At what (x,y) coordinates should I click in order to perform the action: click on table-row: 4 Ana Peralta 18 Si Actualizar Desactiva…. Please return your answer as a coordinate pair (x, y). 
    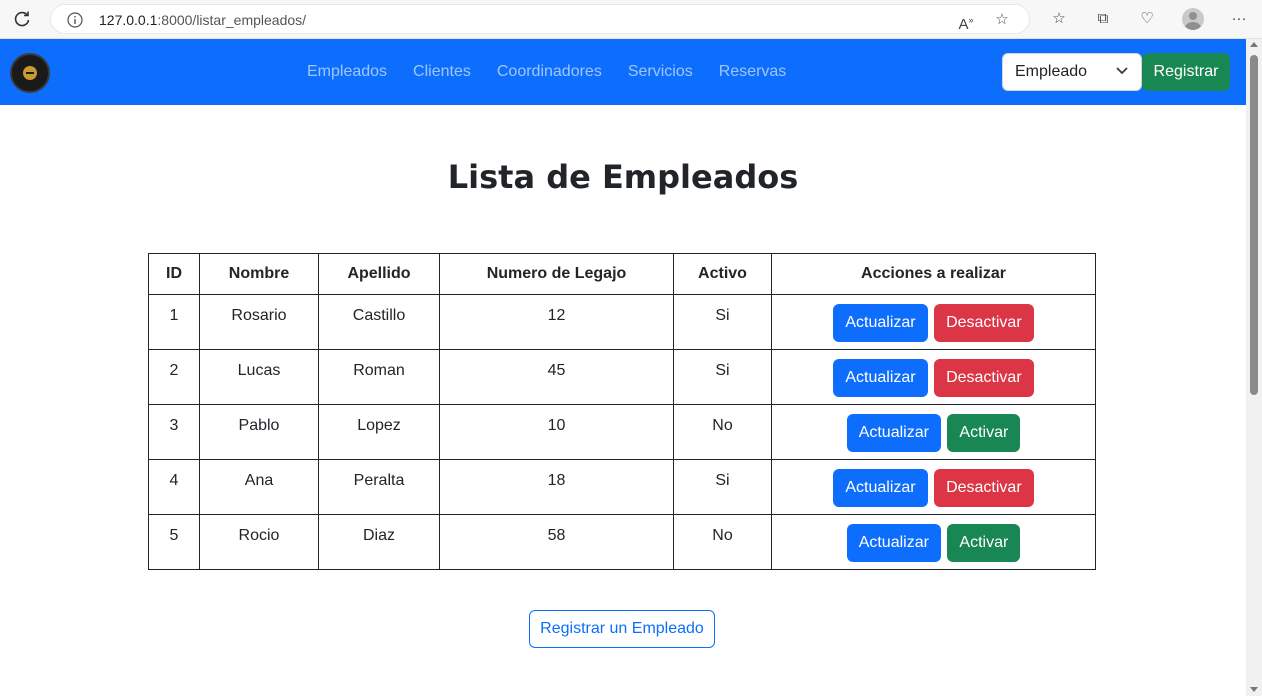
    Looking at the image, I should click on (622, 487).